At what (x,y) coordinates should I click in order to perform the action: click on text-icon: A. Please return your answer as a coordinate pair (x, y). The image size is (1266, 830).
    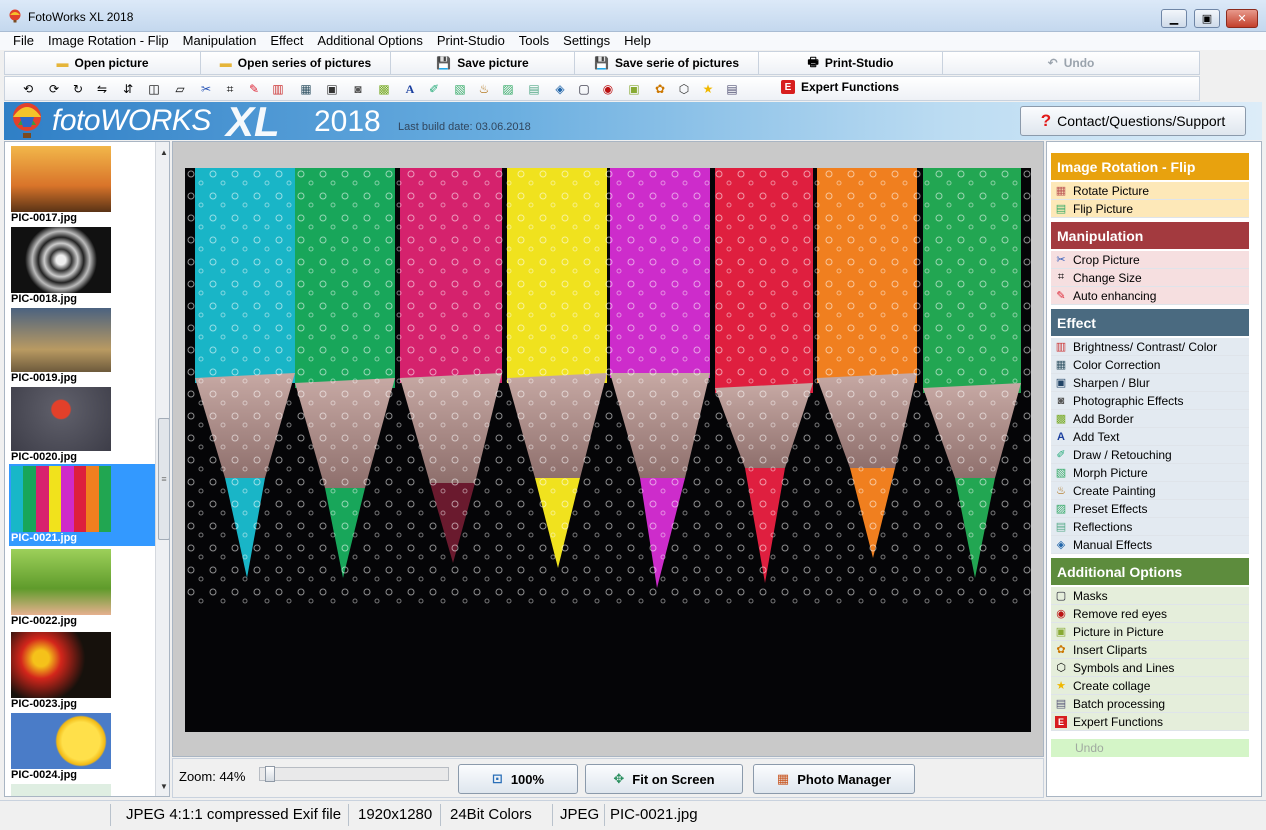
    Looking at the image, I should click on (410, 89).